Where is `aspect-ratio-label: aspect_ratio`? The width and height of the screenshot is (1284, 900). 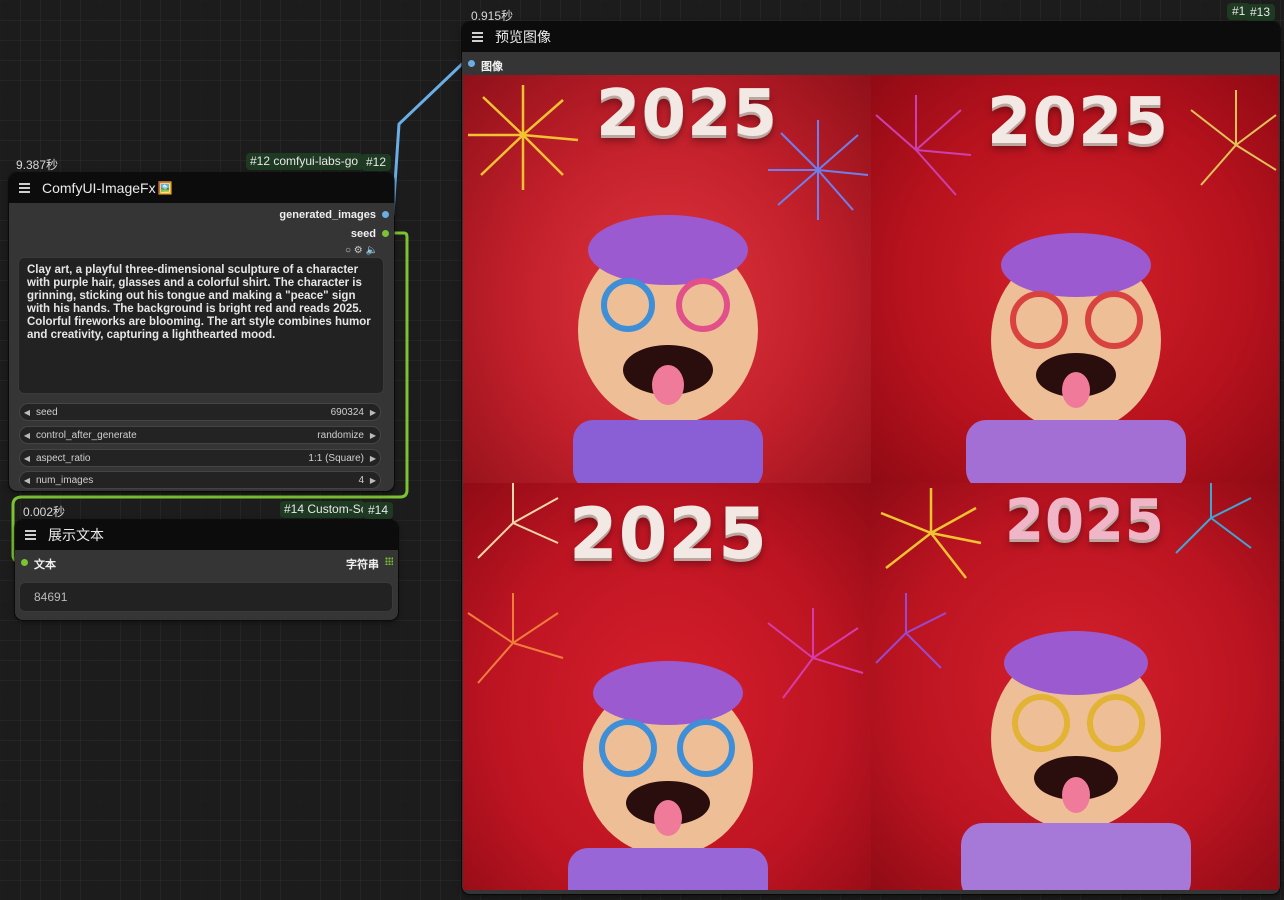 aspect-ratio-label: aspect_ratio is located at coordinates (63, 458).